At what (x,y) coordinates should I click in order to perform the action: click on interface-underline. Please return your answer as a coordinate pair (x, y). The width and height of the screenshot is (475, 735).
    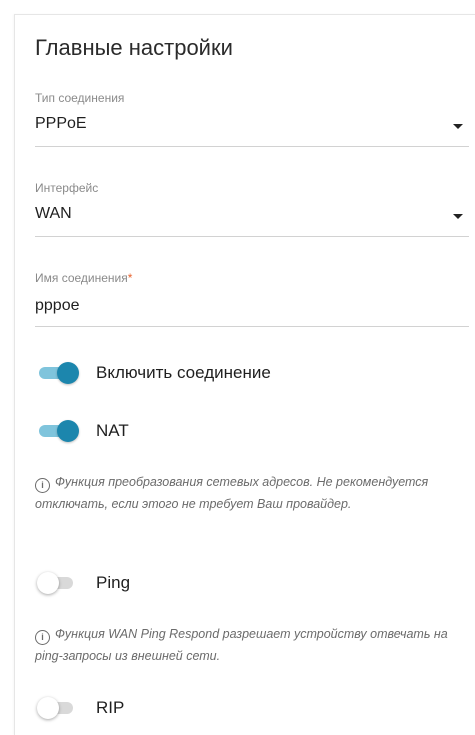
    Looking at the image, I should click on (252, 236).